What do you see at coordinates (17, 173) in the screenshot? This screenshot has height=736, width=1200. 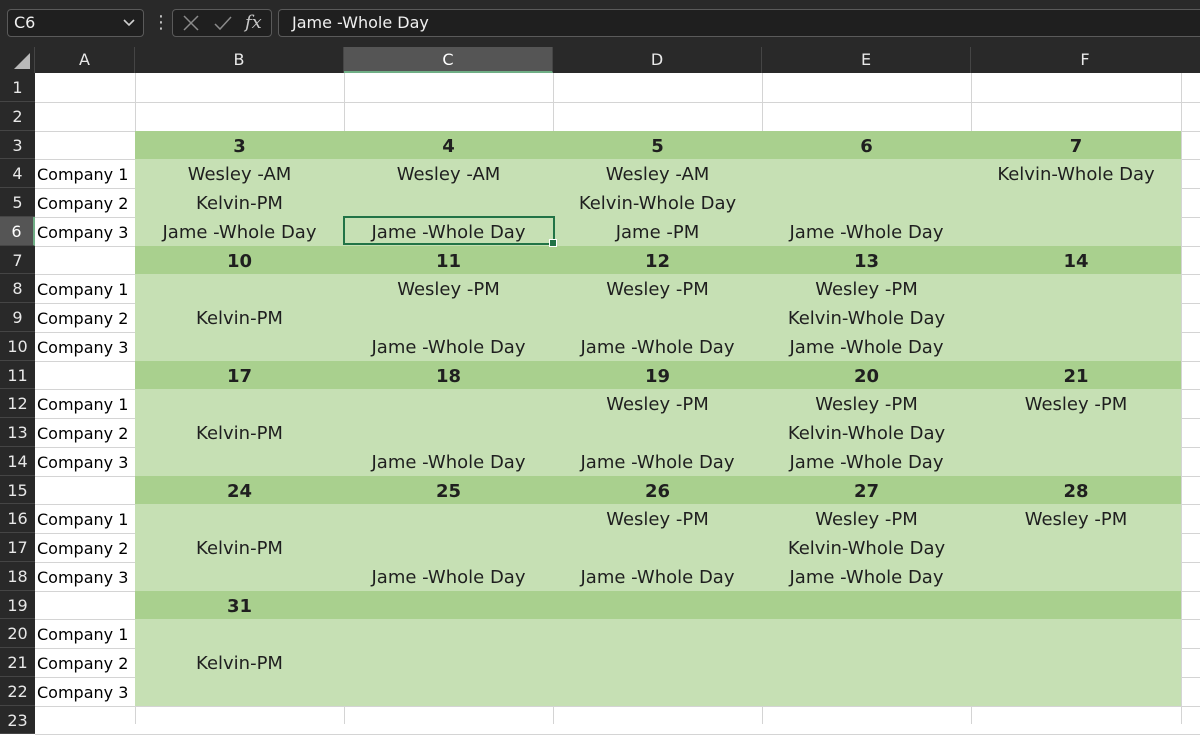 I see `row-header-4: 4` at bounding box center [17, 173].